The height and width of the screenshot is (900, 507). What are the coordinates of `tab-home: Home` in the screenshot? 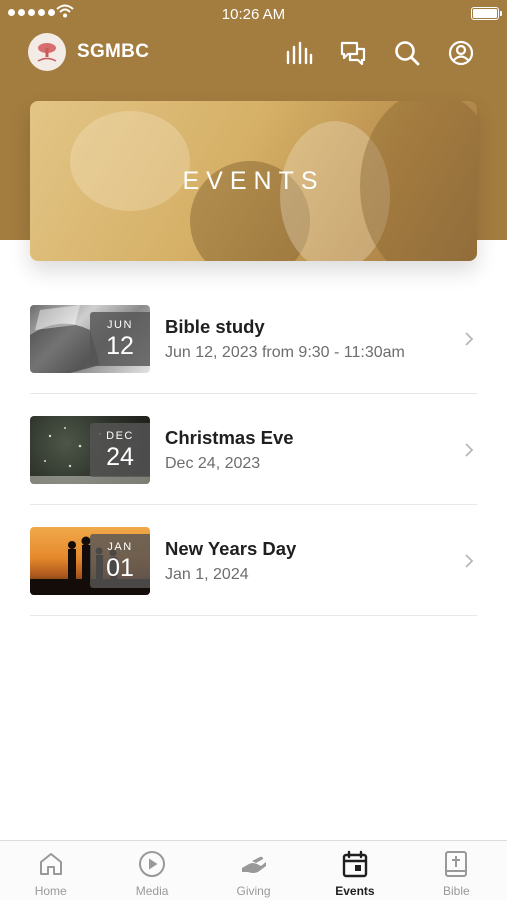 It's located at (50, 870).